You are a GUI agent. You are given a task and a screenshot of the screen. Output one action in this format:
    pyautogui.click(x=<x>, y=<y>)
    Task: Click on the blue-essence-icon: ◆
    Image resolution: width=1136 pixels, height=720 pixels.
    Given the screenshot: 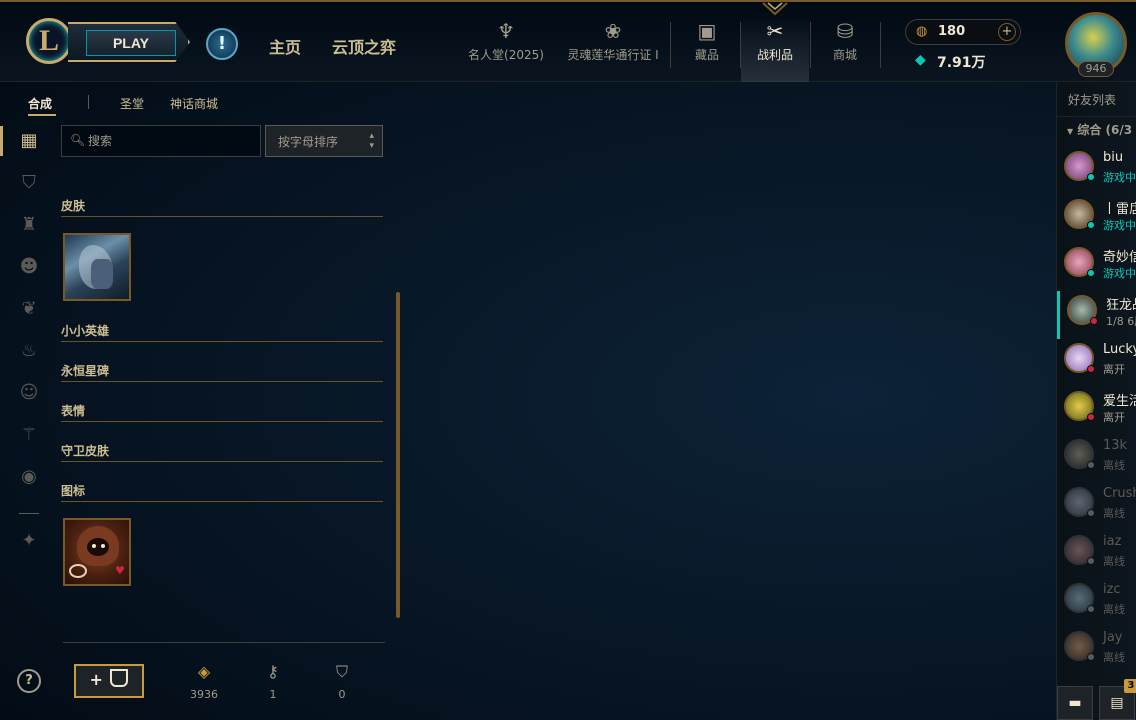 What is the action you would take?
    pyautogui.click(x=920, y=60)
    